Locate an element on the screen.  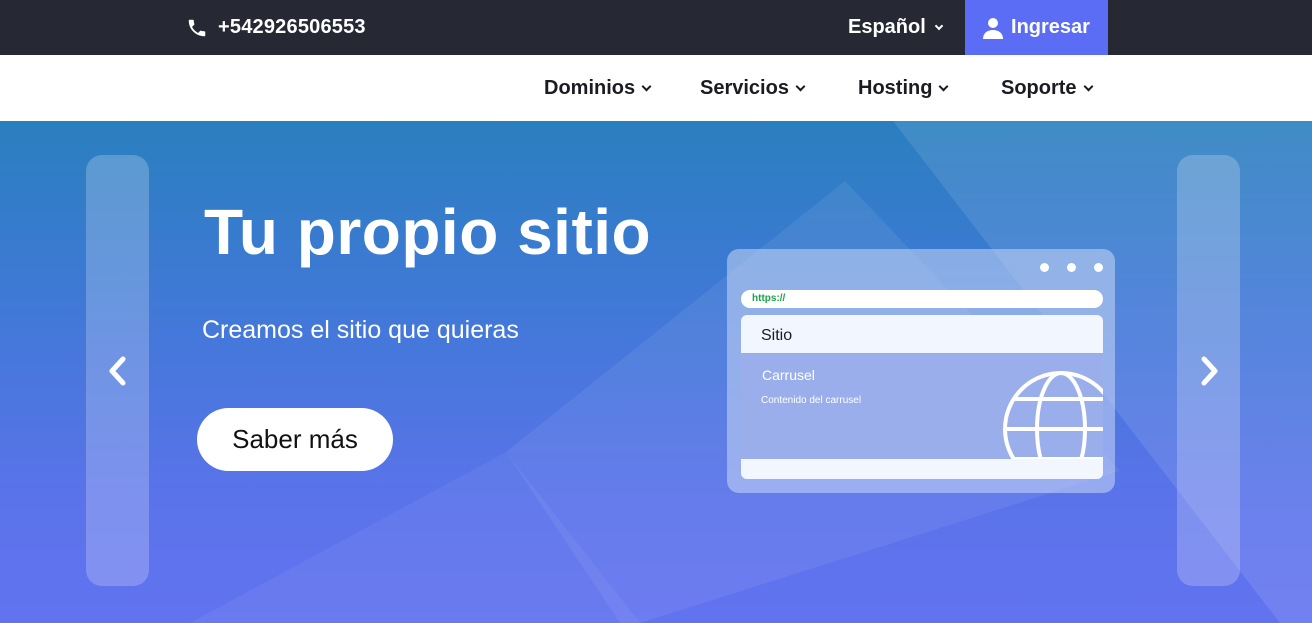
chevron-right-icon is located at coordinates (1209, 370).